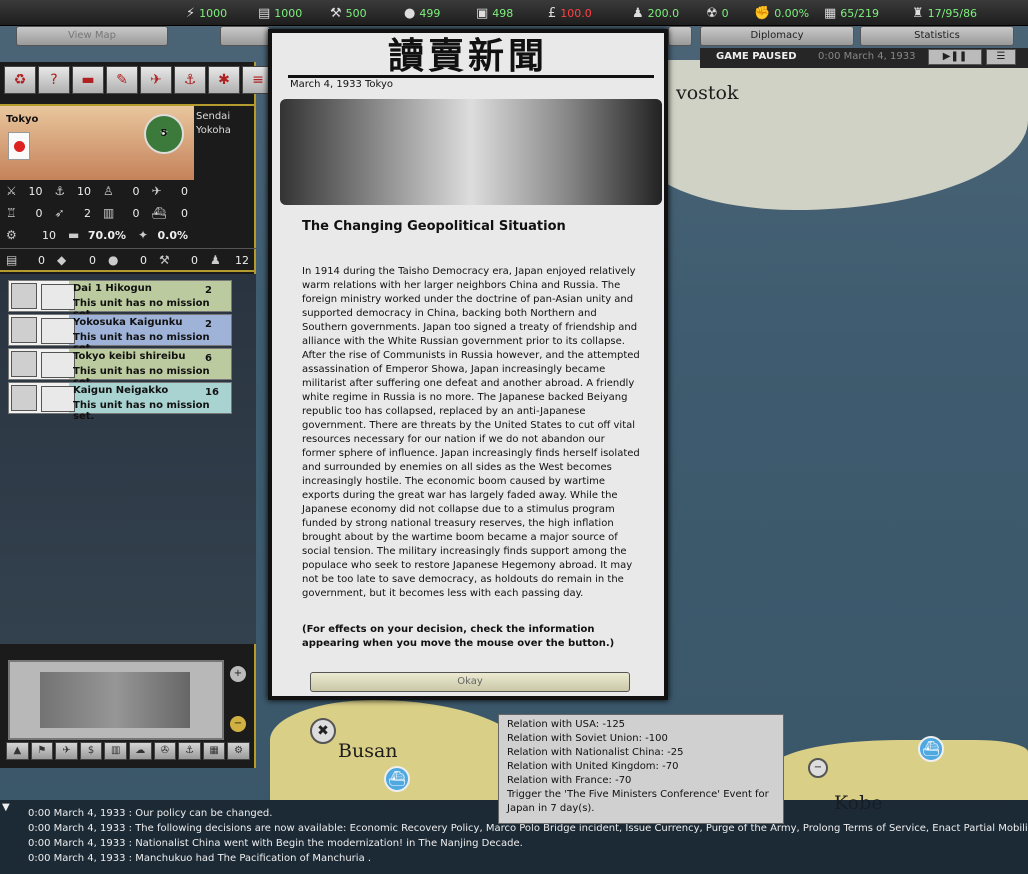 The height and width of the screenshot is (874, 1028). I want to click on anchor-icon: ⚓, so click(190, 80).